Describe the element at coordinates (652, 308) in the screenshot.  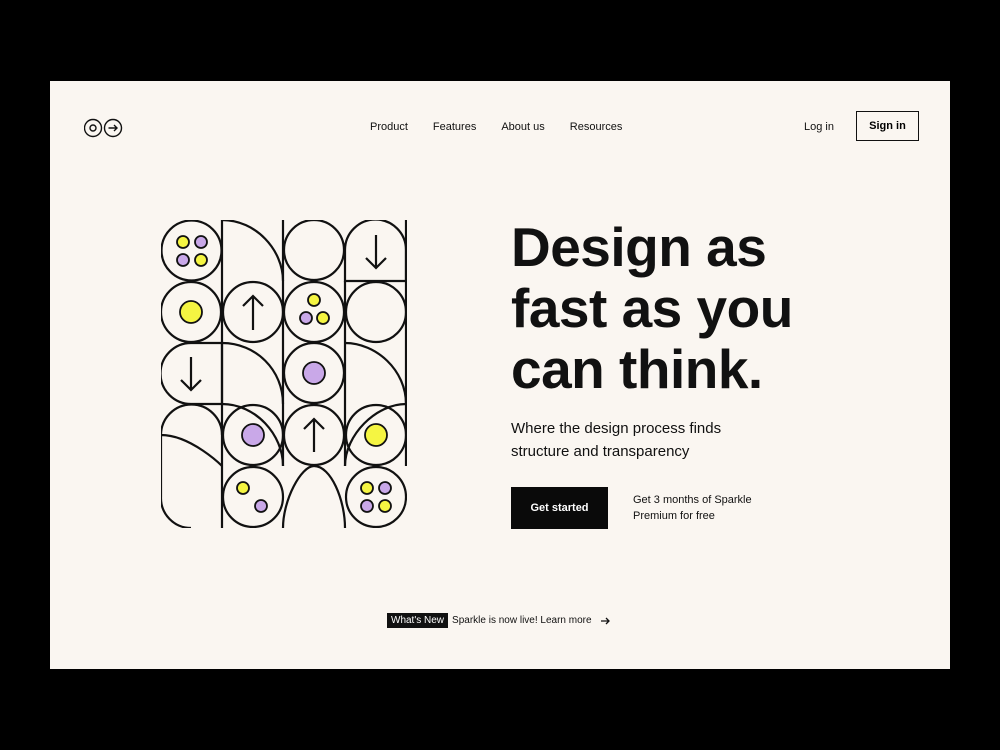
I see `hero-headline: Design as fast as you can think.` at that location.